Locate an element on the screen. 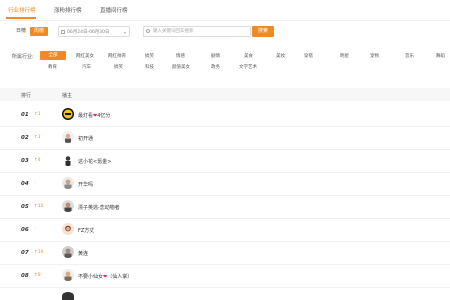 The image size is (450, 300). rank-number: 06 is located at coordinates (25, 230).